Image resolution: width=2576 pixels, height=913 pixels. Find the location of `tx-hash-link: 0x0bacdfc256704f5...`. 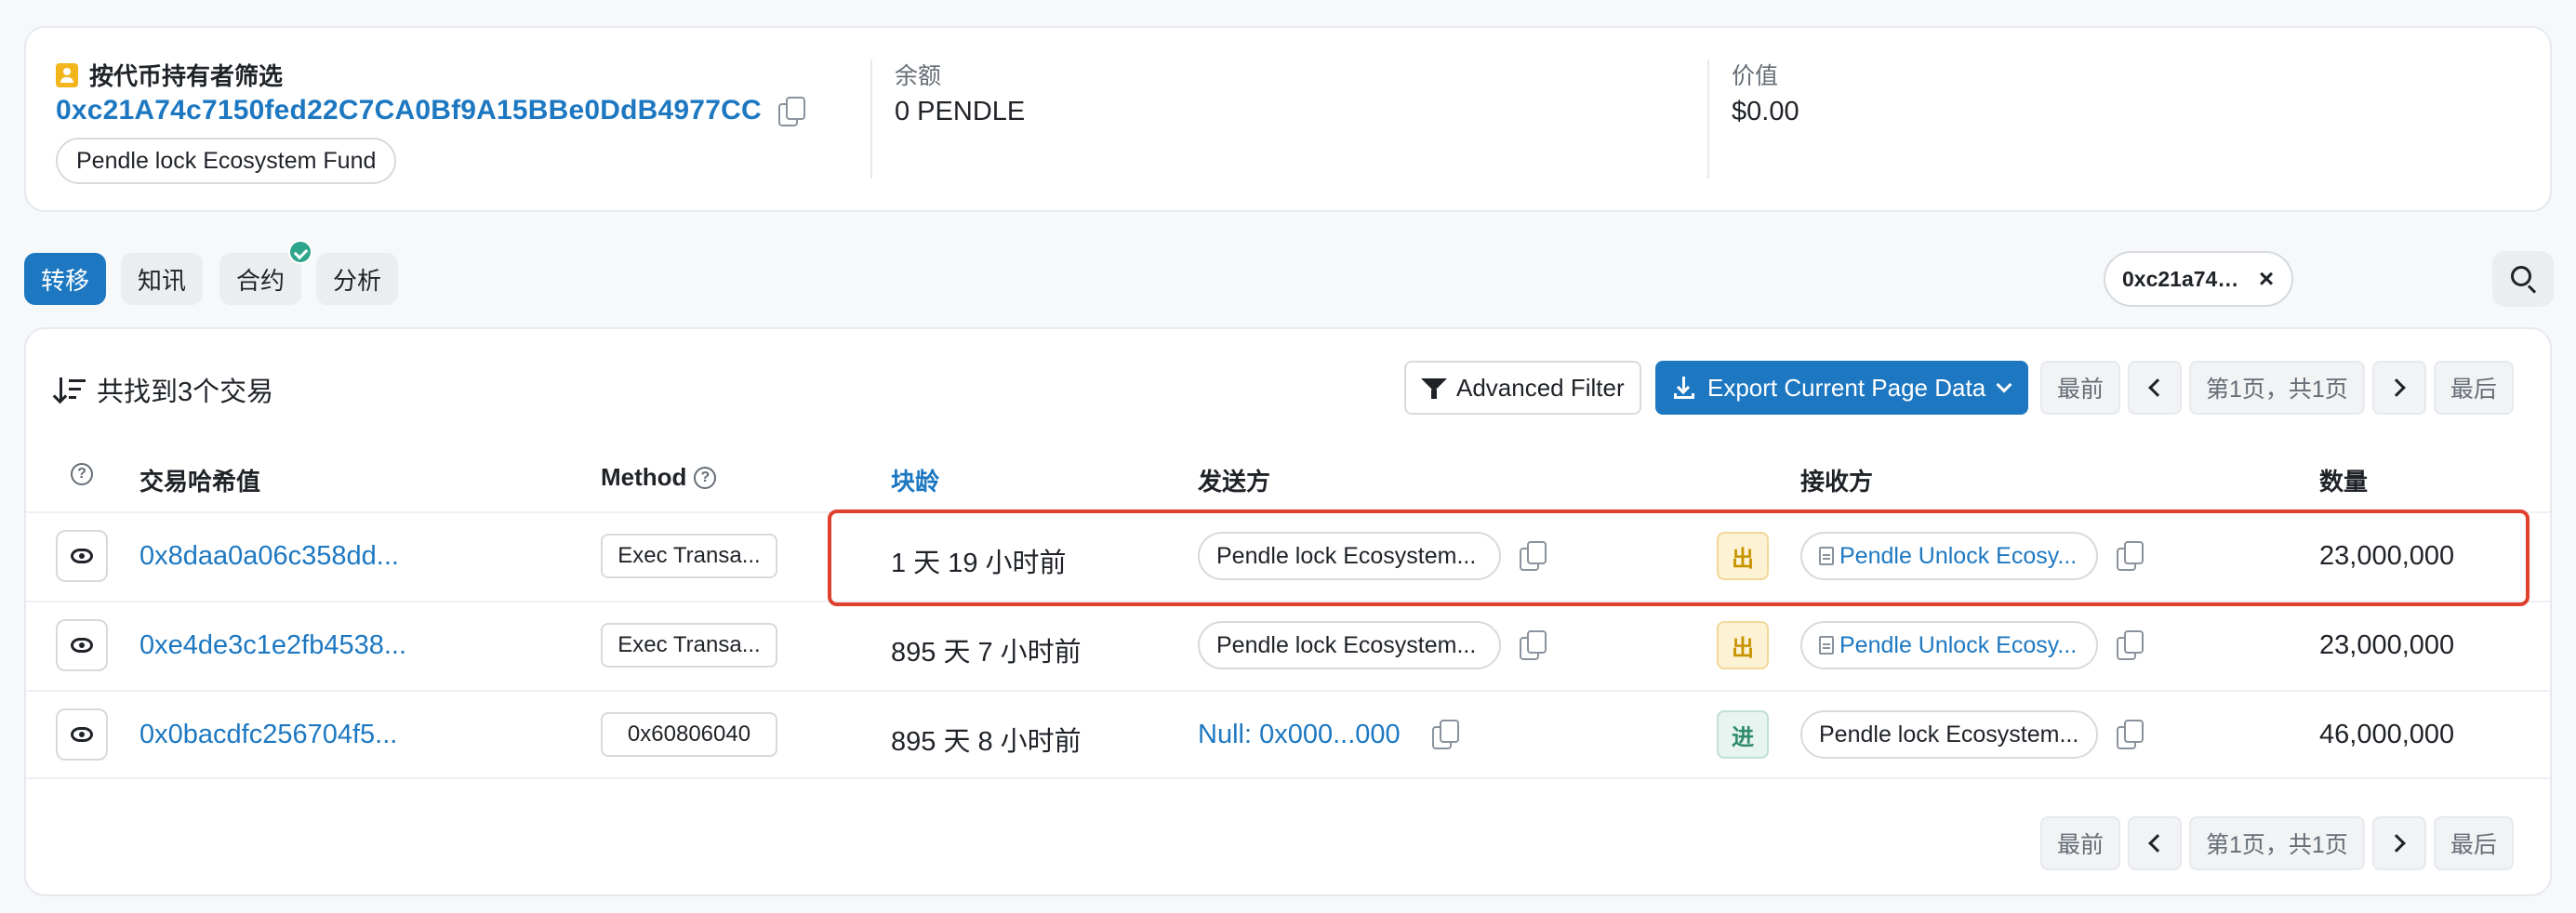

tx-hash-link: 0x0bacdfc256704f5... is located at coordinates (268, 735).